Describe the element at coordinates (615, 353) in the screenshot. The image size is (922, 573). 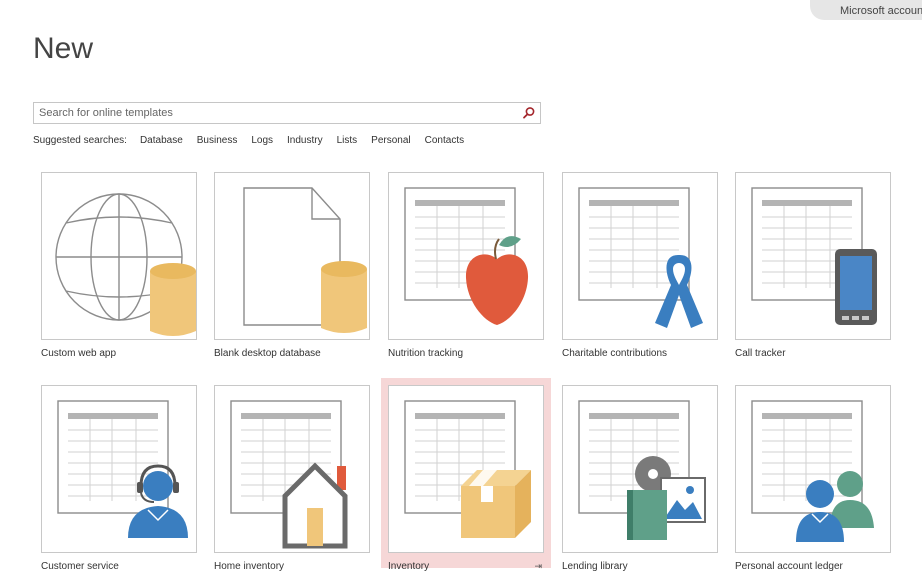
I see `template-label: Charitable contributions` at that location.